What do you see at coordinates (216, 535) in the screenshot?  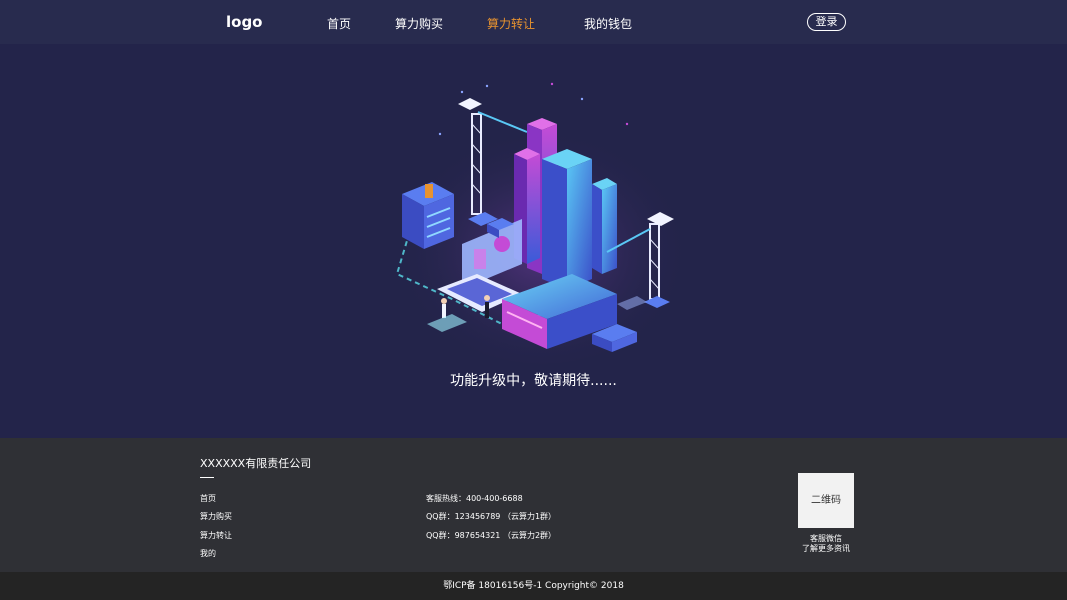 I see `footer-link-transfer-hashrate: 算力转让` at bounding box center [216, 535].